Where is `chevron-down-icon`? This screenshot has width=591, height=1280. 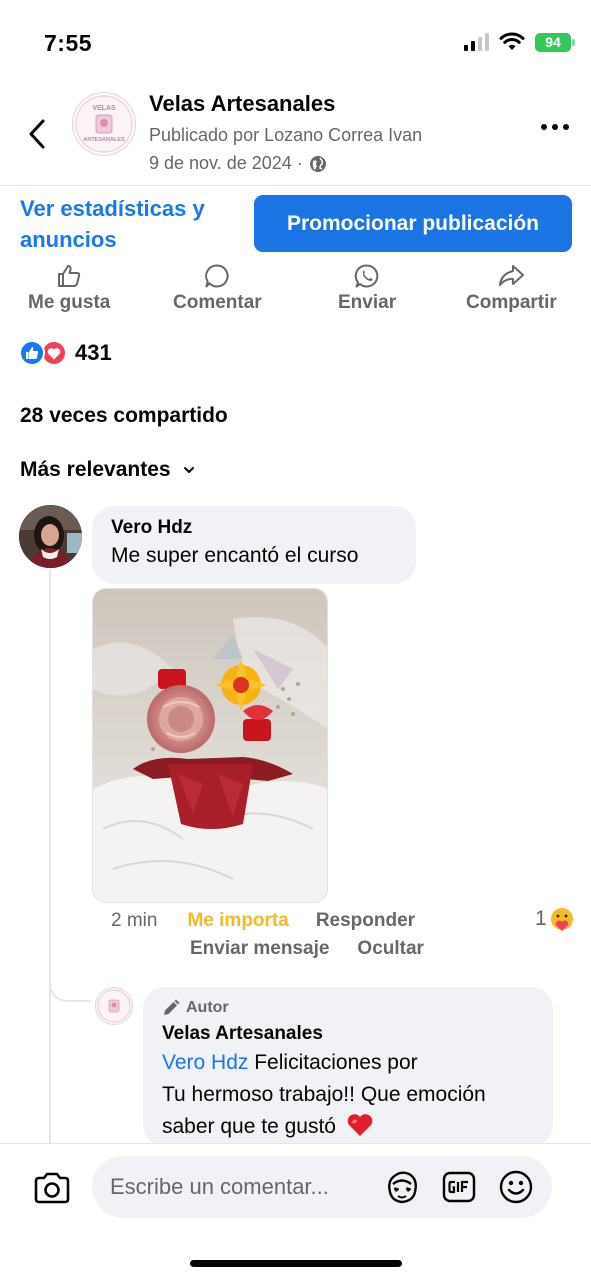 chevron-down-icon is located at coordinates (188, 470).